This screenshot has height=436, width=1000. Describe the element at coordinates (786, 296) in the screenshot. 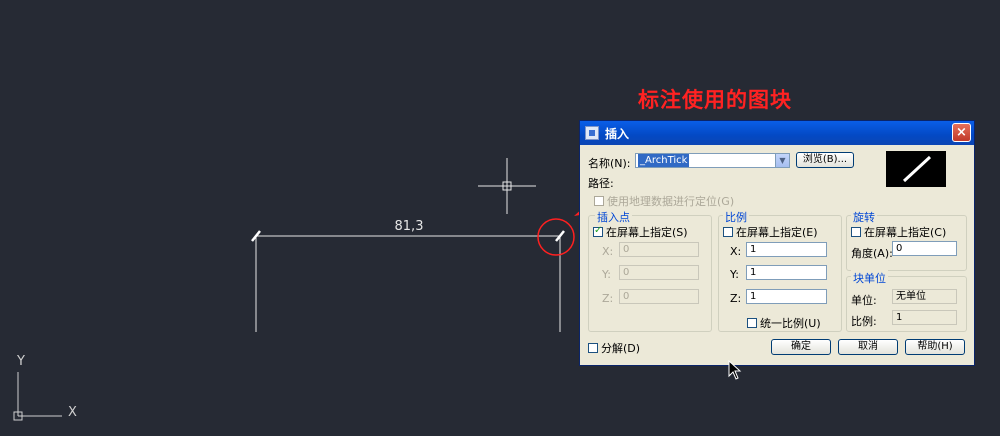

I see `scale-z-field: 1` at that location.